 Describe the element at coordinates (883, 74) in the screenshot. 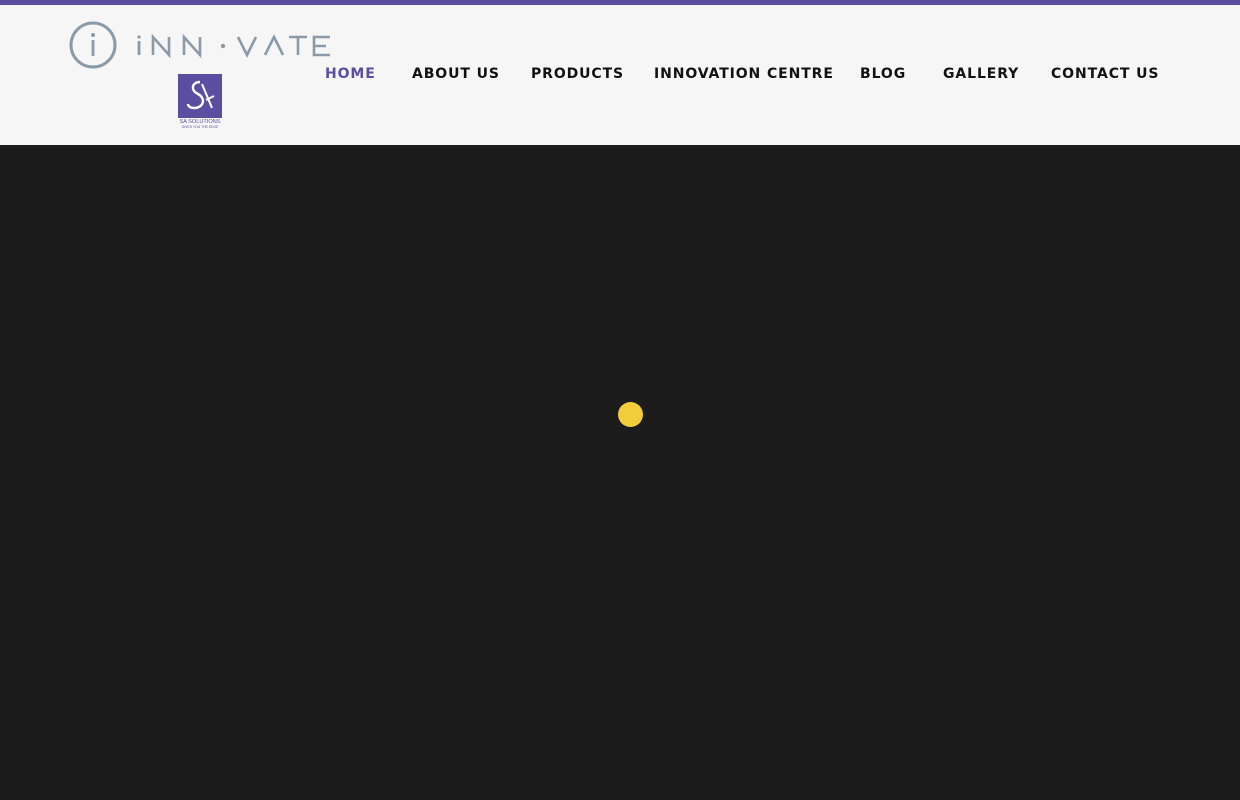

I see `nav-item-blog: BLOG` at that location.